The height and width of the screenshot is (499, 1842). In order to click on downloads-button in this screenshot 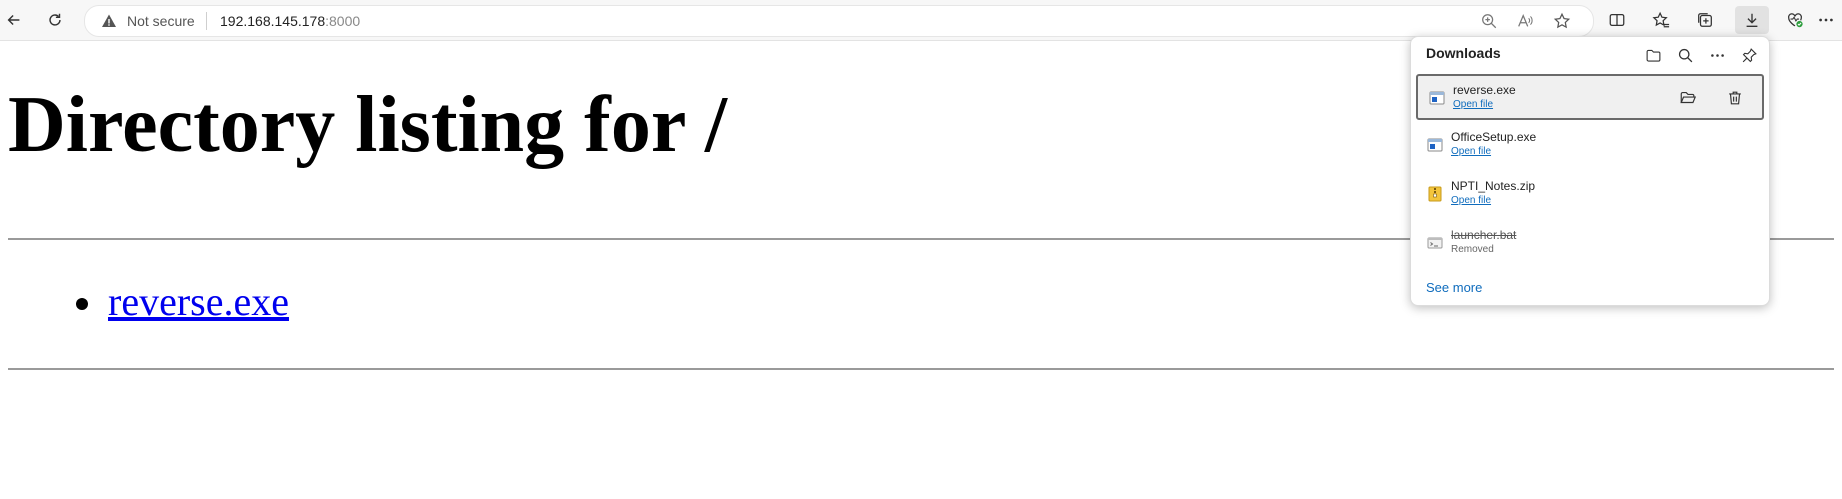, I will do `click(1752, 20)`.